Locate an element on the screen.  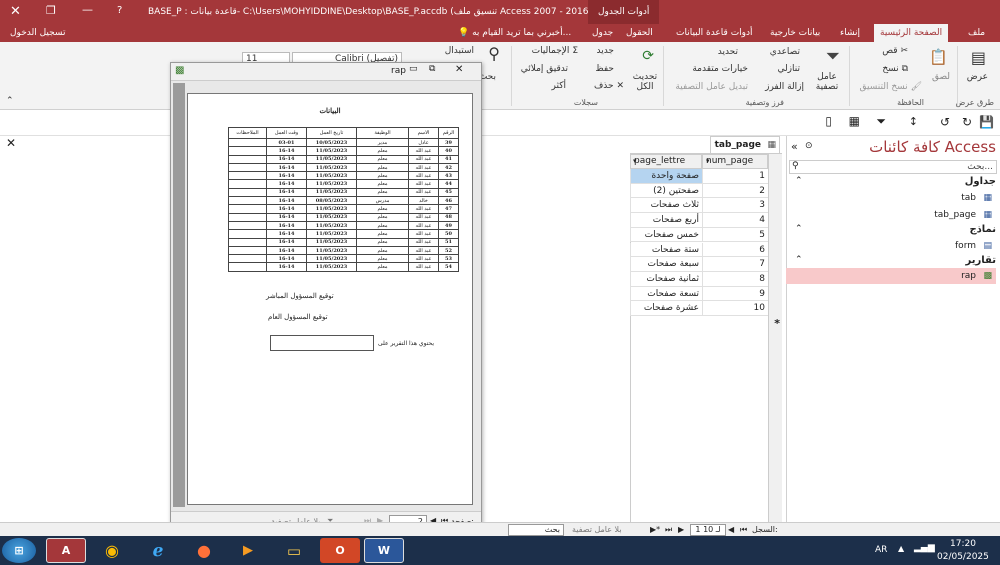
refresh-button: تحديث الكل is located at coordinates (645, 82).